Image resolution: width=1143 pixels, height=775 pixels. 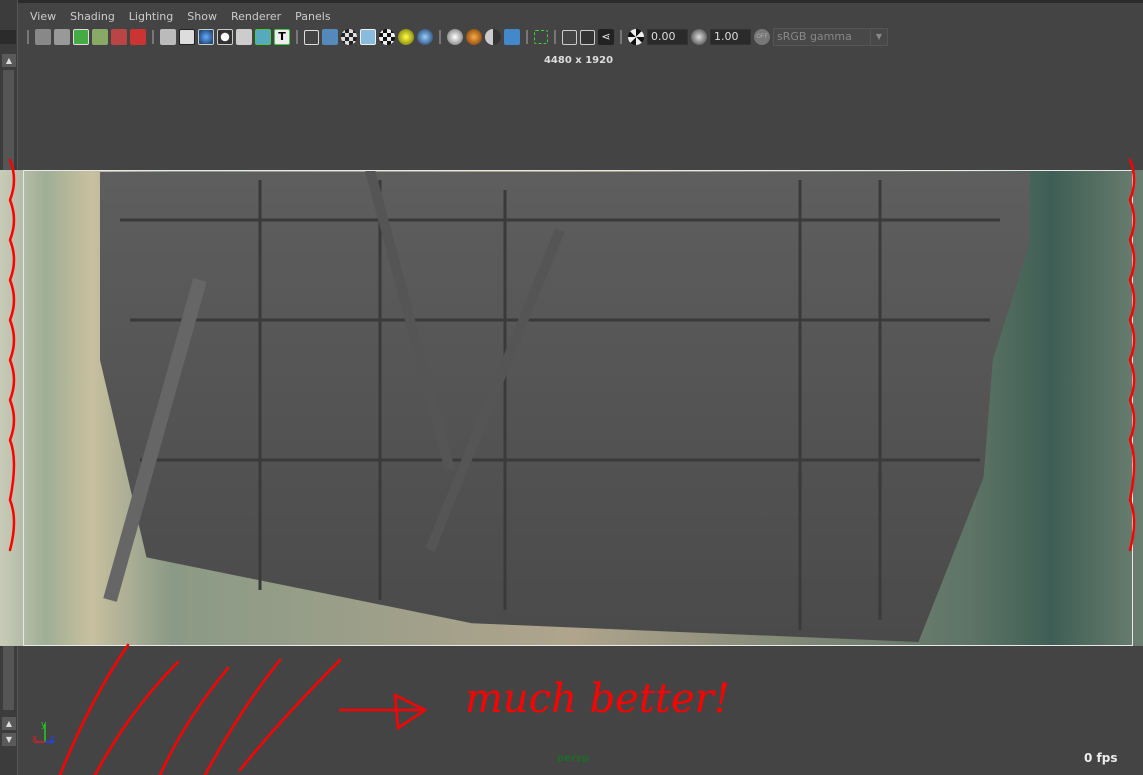 I want to click on axis-y-label: y, so click(x=44, y=725).